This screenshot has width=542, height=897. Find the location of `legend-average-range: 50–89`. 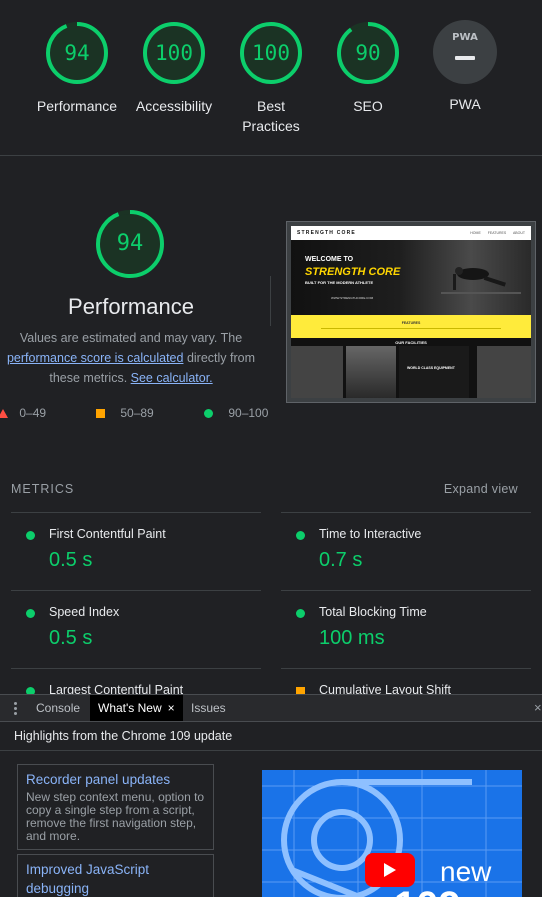

legend-average-range: 50–89 is located at coordinates (137, 413).